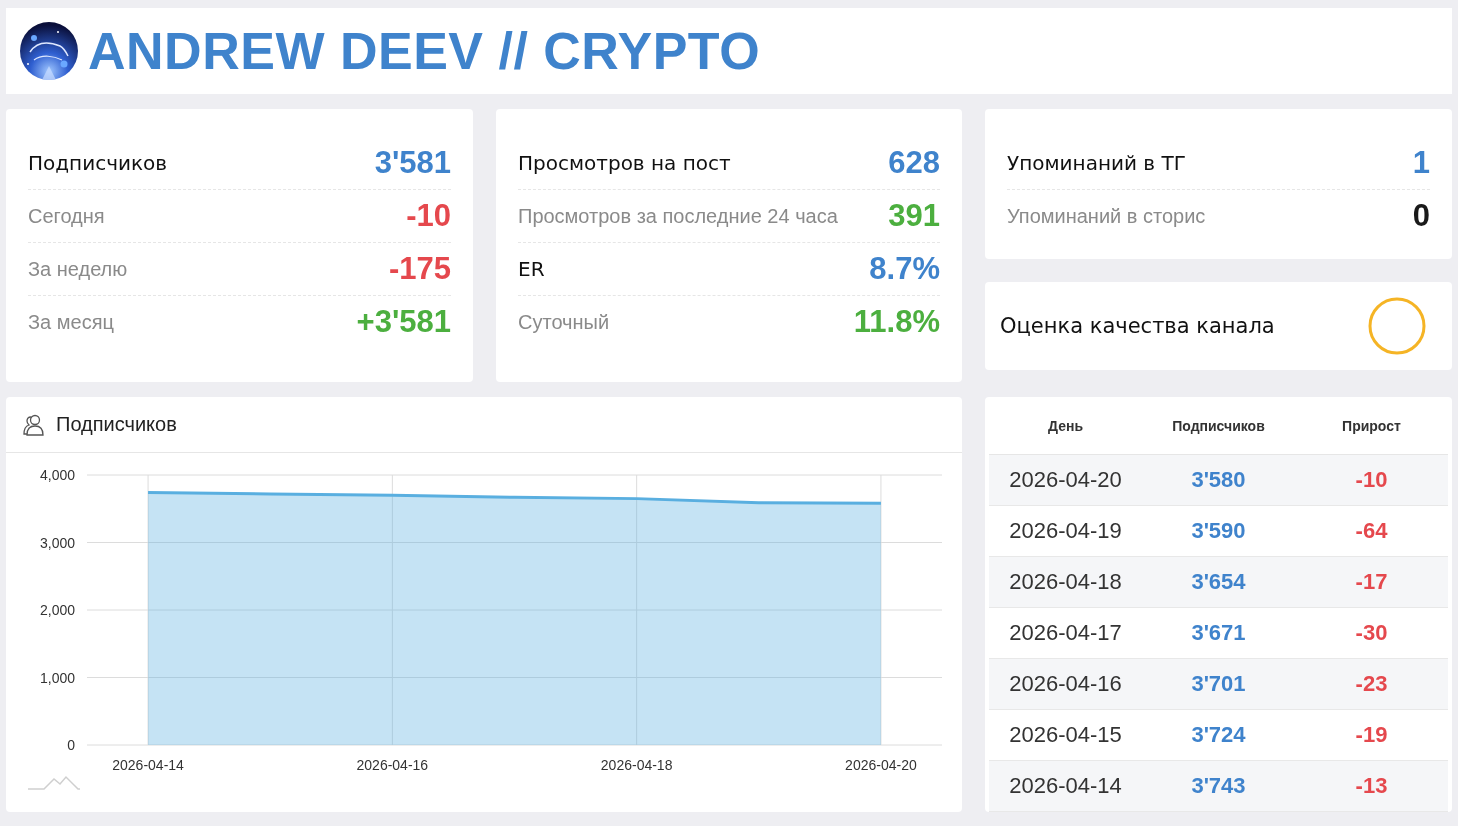 This screenshot has height=826, width=1458. What do you see at coordinates (1096, 163) in the screenshot?
I see `stat-label: Упоминаний в ТГ` at bounding box center [1096, 163].